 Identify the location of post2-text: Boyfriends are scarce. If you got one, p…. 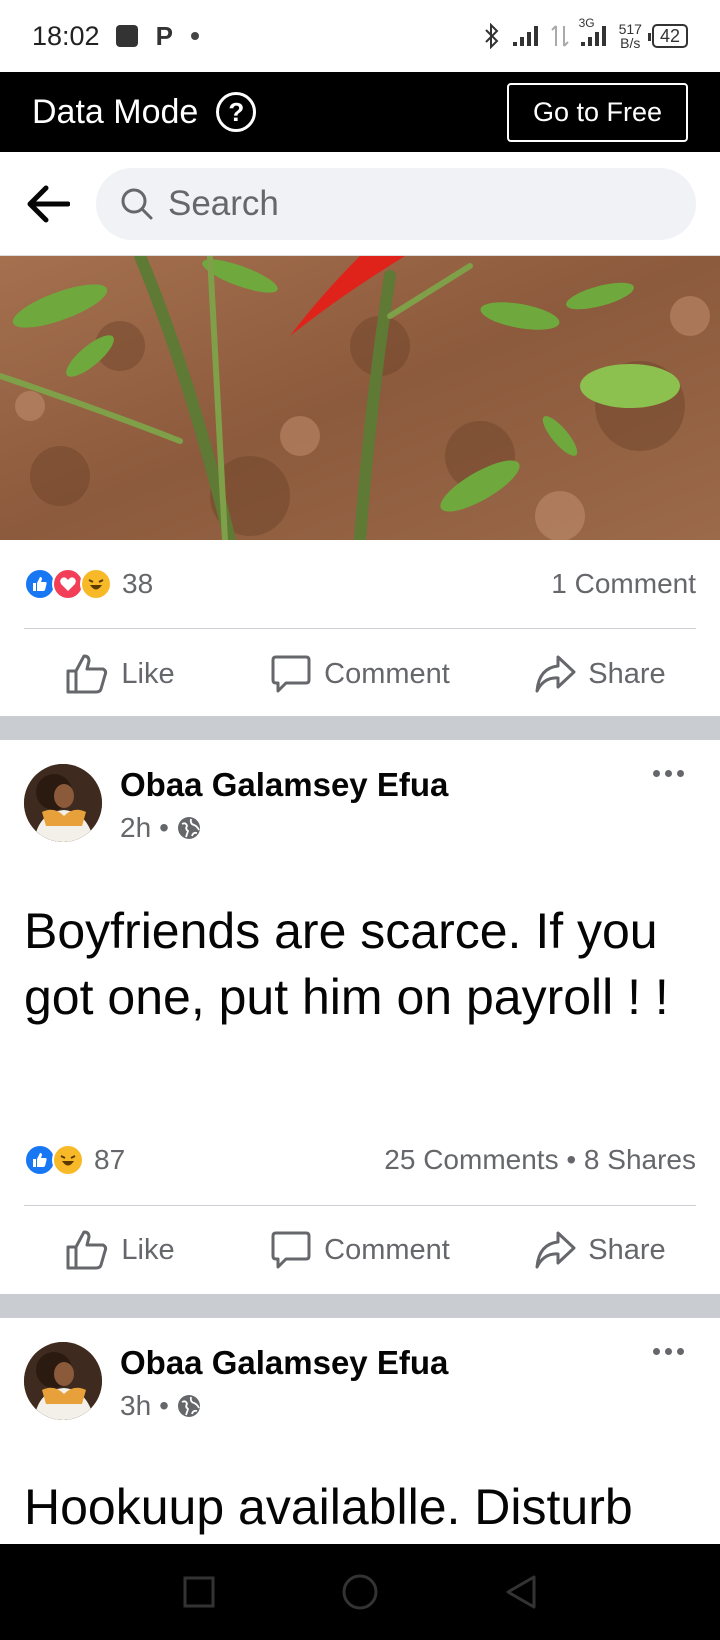
(346, 964).